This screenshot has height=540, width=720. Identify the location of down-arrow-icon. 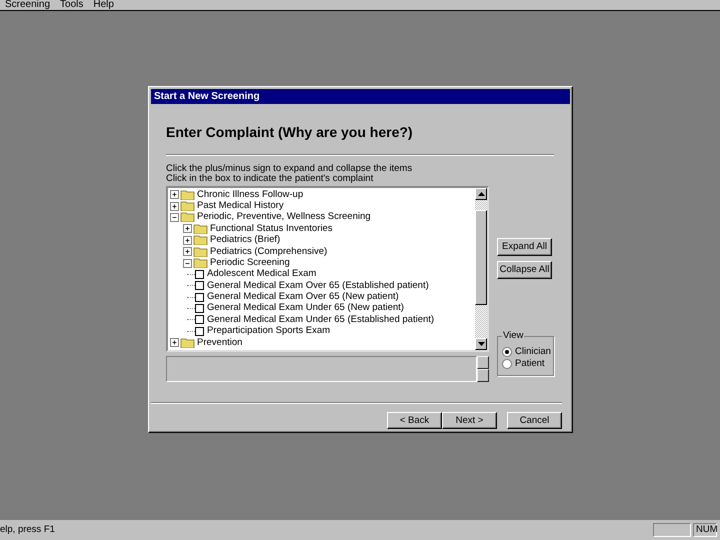
(481, 344).